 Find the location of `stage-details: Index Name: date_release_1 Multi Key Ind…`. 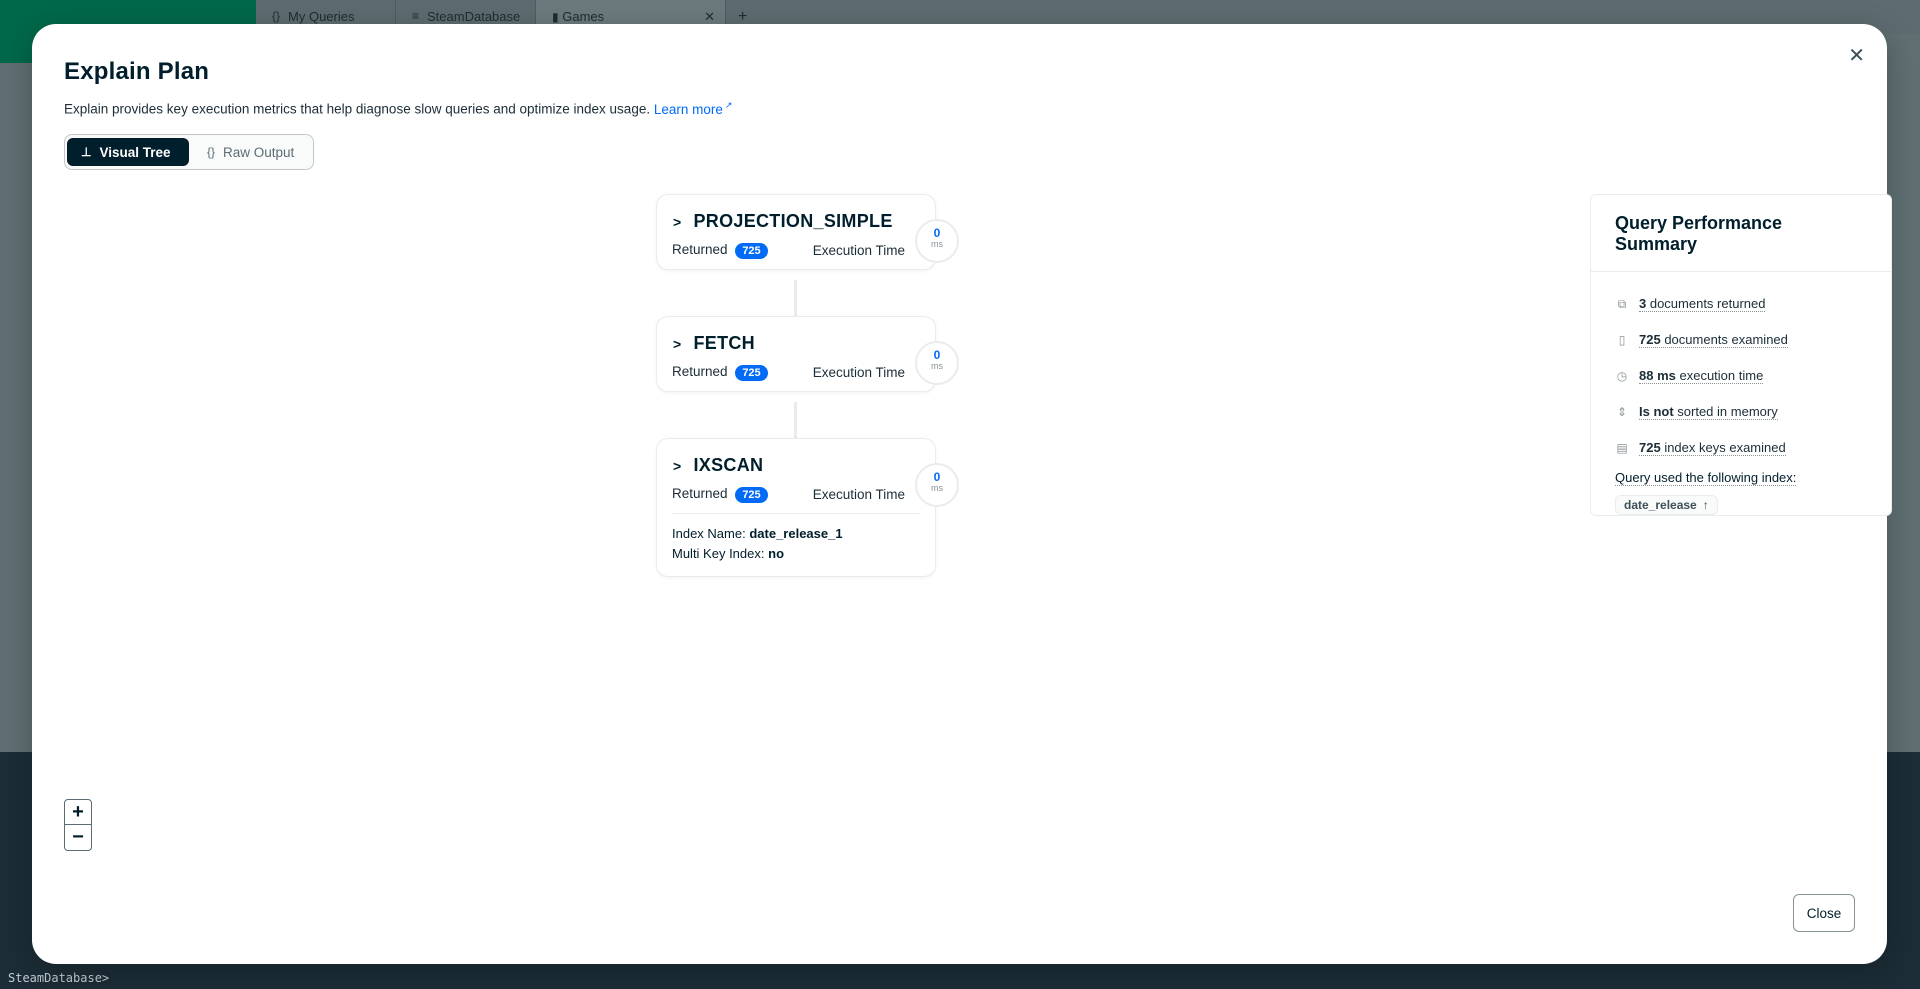

stage-details: Index Name: date_release_1 Multi Key Ind… is located at coordinates (796, 544).